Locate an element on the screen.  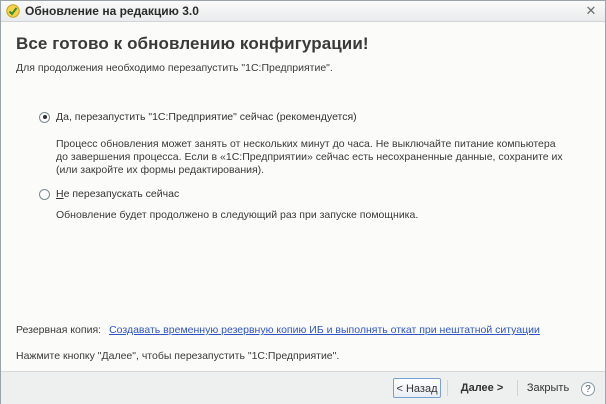
help-icon: ? is located at coordinates (588, 389).